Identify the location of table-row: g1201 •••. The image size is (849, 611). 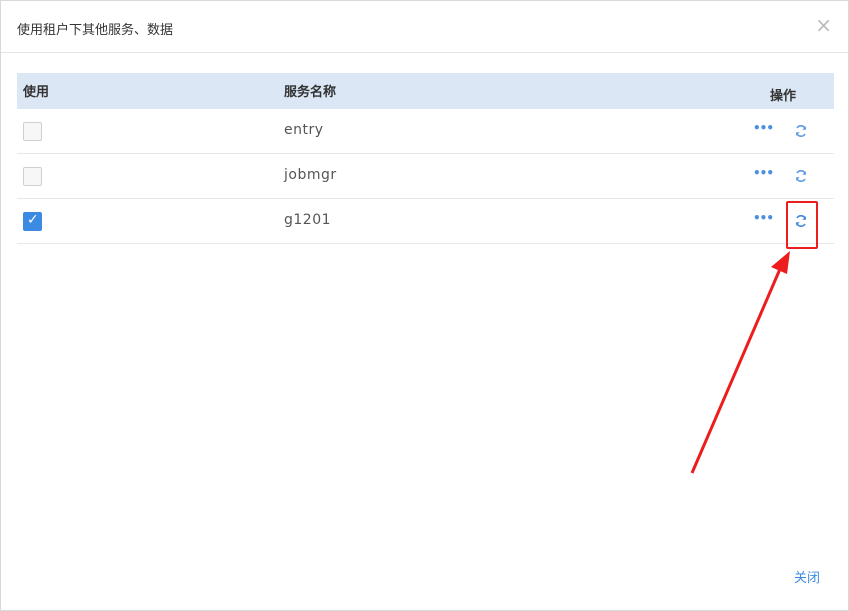
(425, 221).